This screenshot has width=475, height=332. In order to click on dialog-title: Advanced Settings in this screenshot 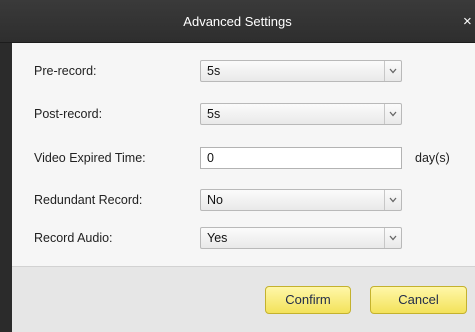, I will do `click(237, 21)`.